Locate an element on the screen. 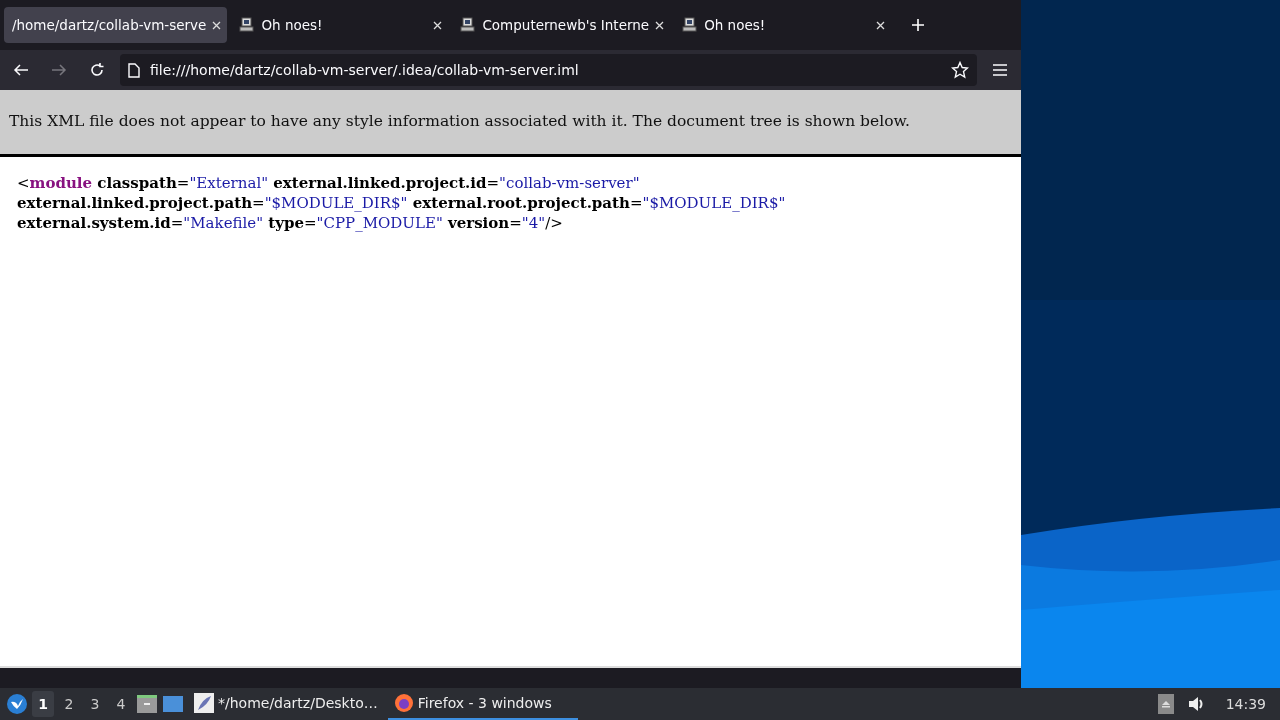 The image size is (1280, 720). reload-icon is located at coordinates (97, 70).